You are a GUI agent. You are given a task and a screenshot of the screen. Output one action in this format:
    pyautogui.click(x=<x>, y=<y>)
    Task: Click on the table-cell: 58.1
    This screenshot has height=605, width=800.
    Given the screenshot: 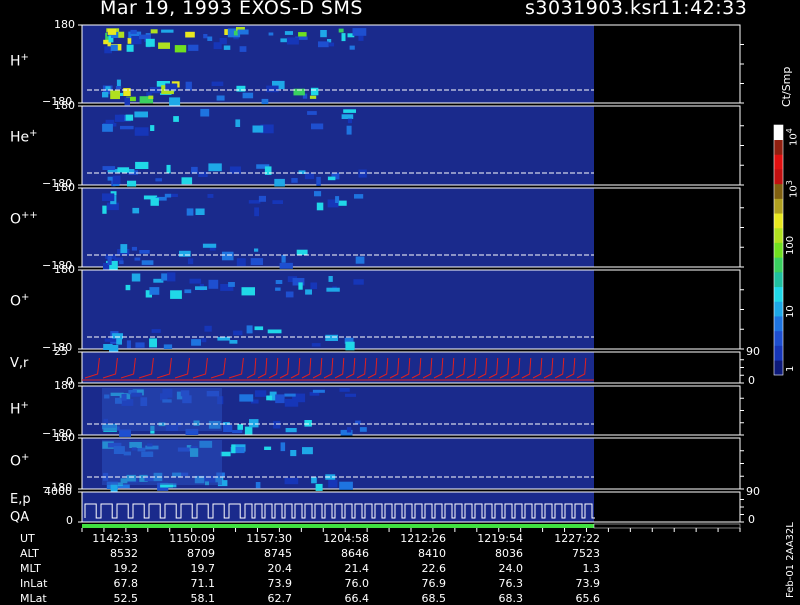 What is the action you would take?
    pyautogui.click(x=203, y=598)
    